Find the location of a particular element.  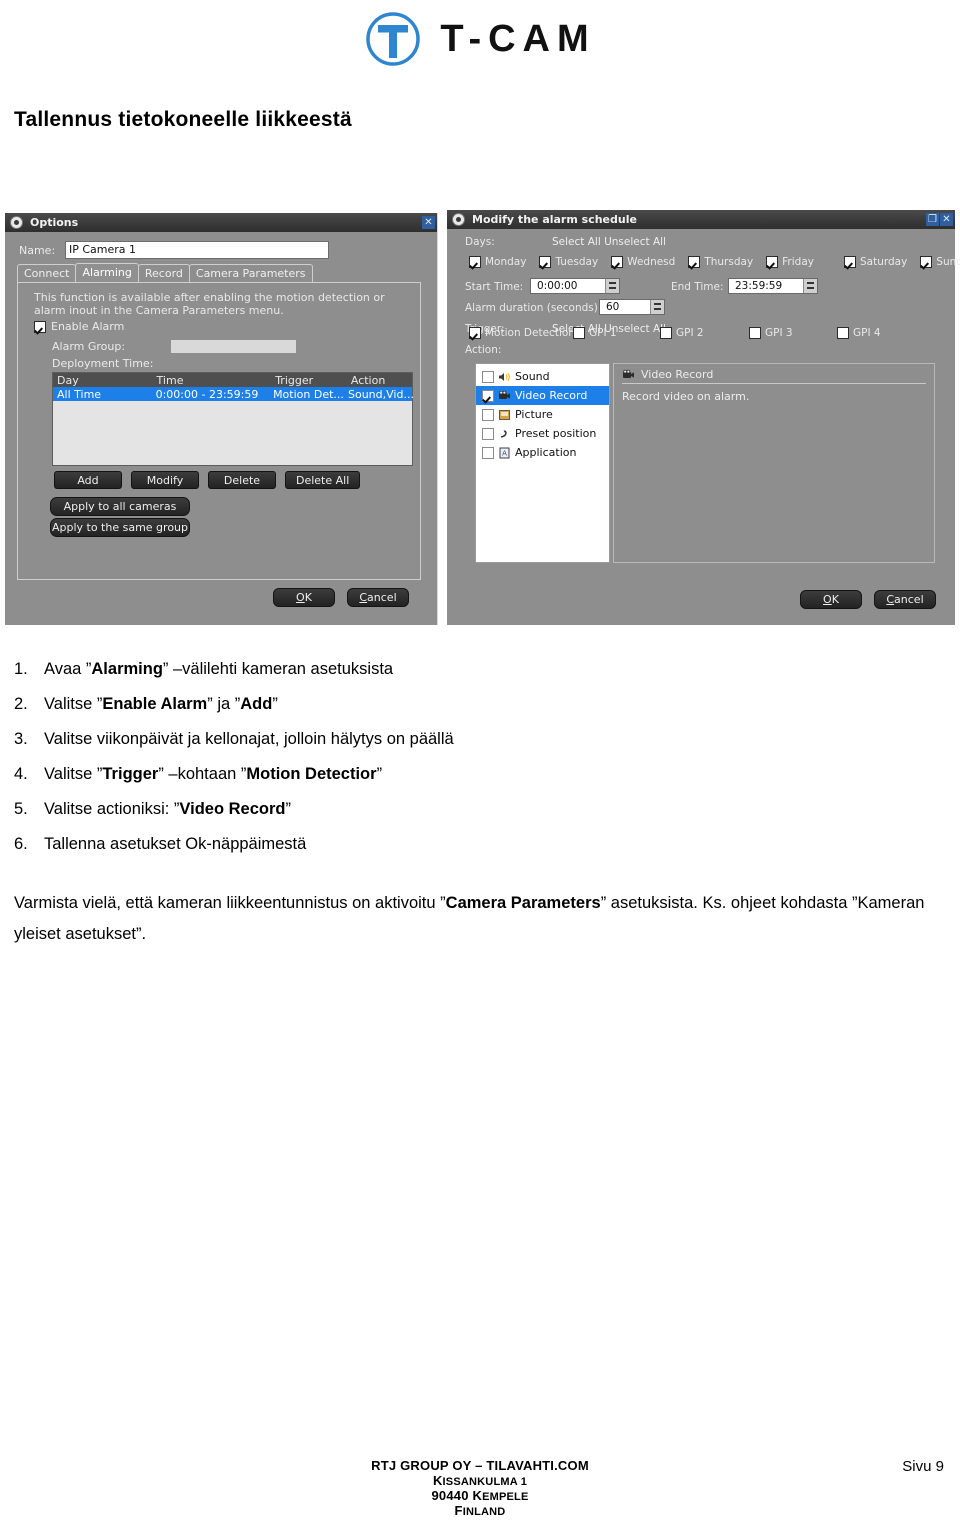

list-item-text: Tallenna asetukset Ok-näppäimestä is located at coordinates (175, 844).